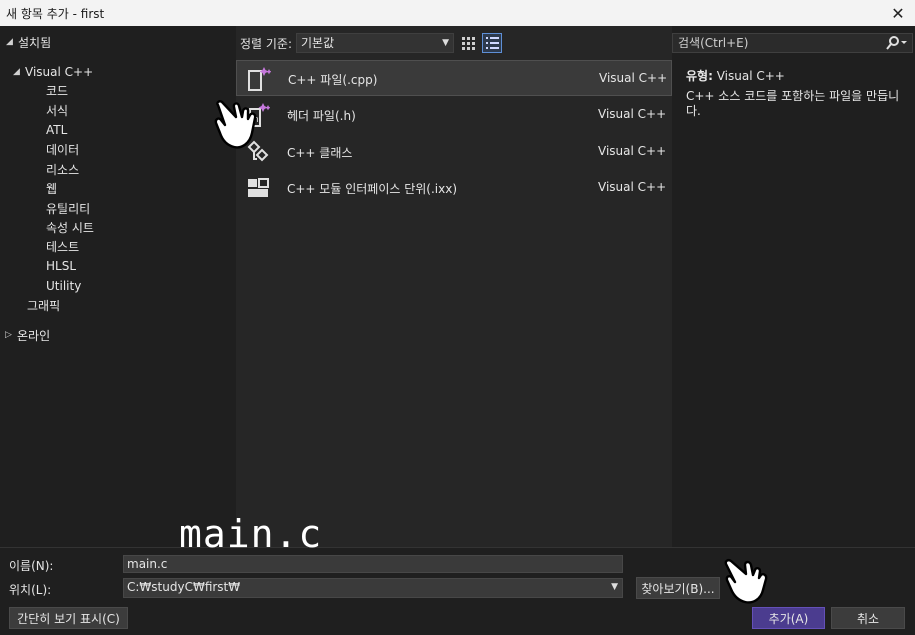  Describe the element at coordinates (713, 43) in the screenshot. I see `search-placeholder: 검색(Ctrl+E)` at that location.